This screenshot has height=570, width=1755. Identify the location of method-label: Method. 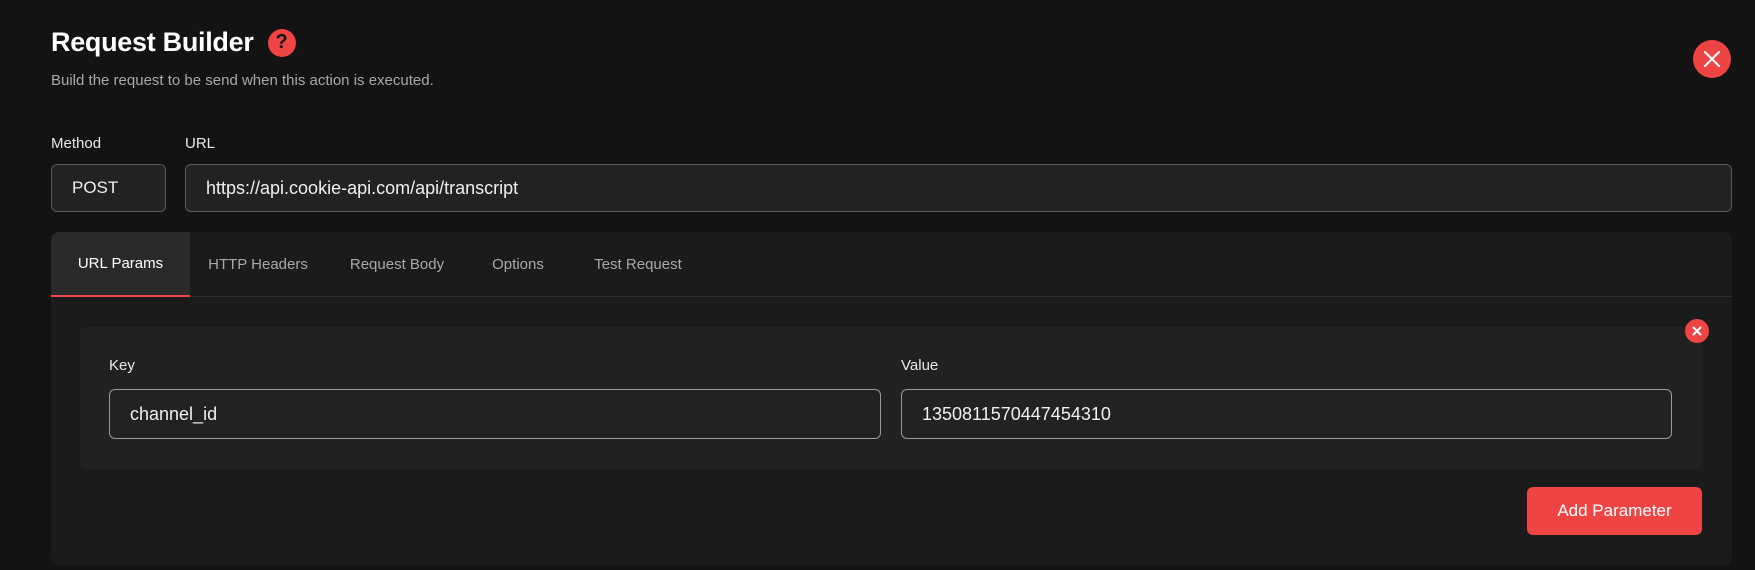
(76, 143).